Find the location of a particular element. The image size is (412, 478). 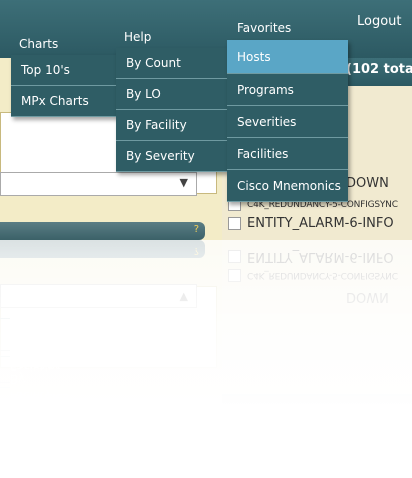

nav-charts: Charts is located at coordinates (38, 44).